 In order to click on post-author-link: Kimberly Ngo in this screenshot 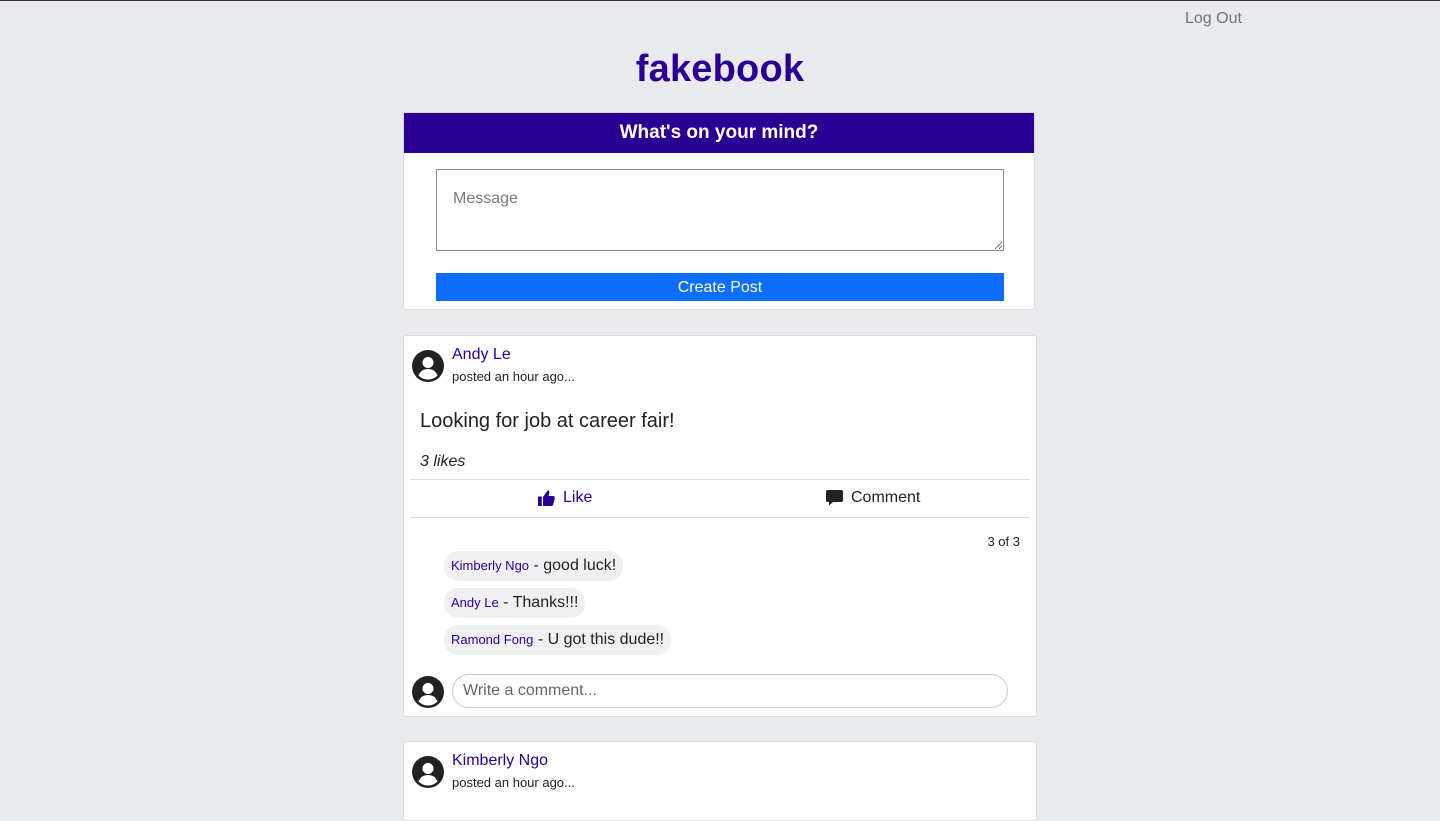, I will do `click(500, 761)`.